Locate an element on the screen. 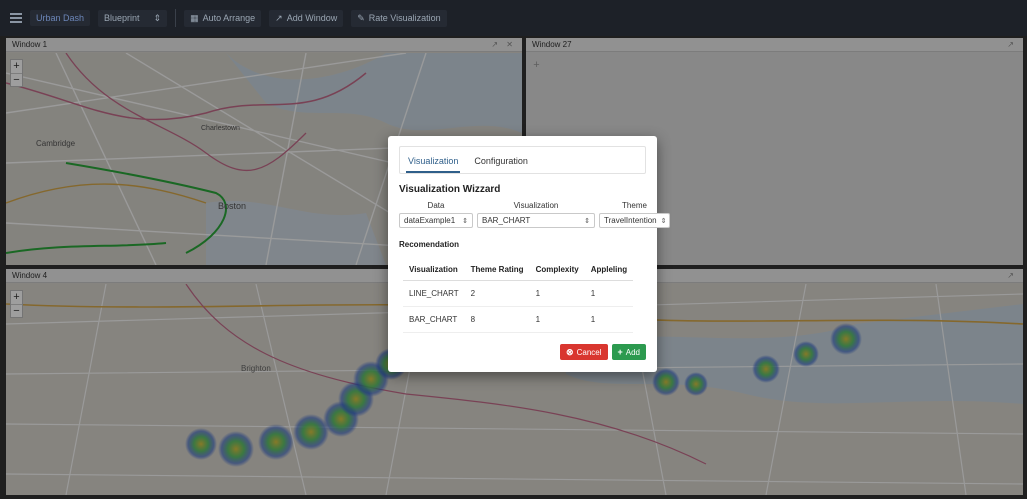 The width and height of the screenshot is (1027, 499). data-select-group: Data dataExample1 ⇕ is located at coordinates (436, 214).